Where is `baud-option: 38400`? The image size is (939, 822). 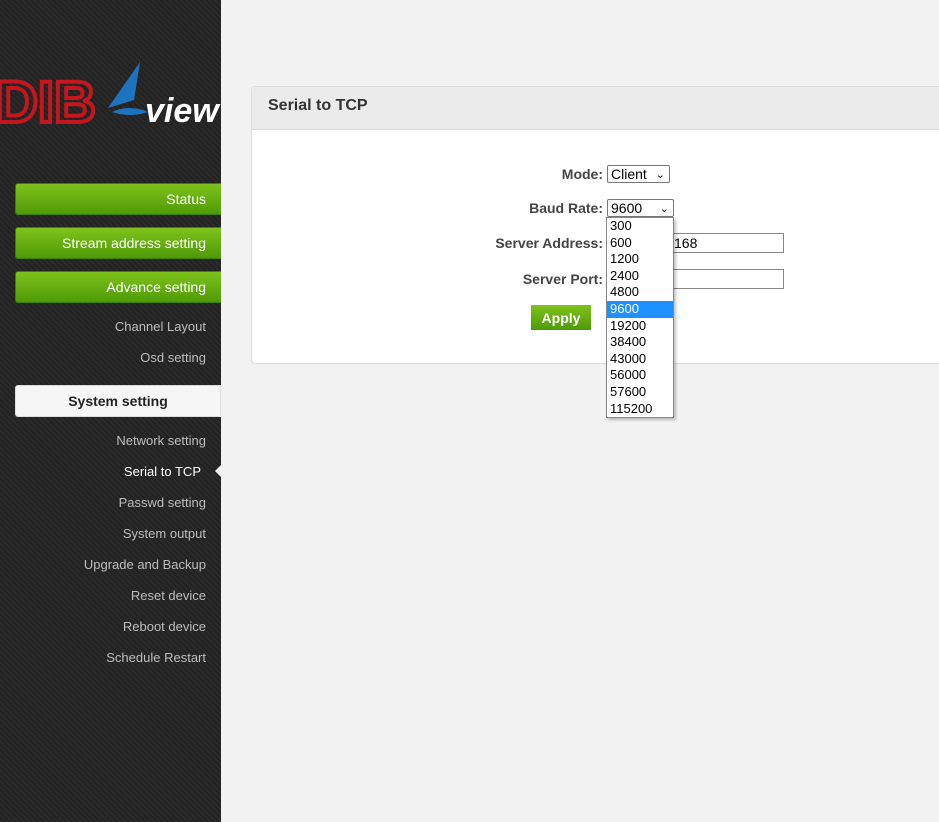 baud-option: 38400 is located at coordinates (640, 342).